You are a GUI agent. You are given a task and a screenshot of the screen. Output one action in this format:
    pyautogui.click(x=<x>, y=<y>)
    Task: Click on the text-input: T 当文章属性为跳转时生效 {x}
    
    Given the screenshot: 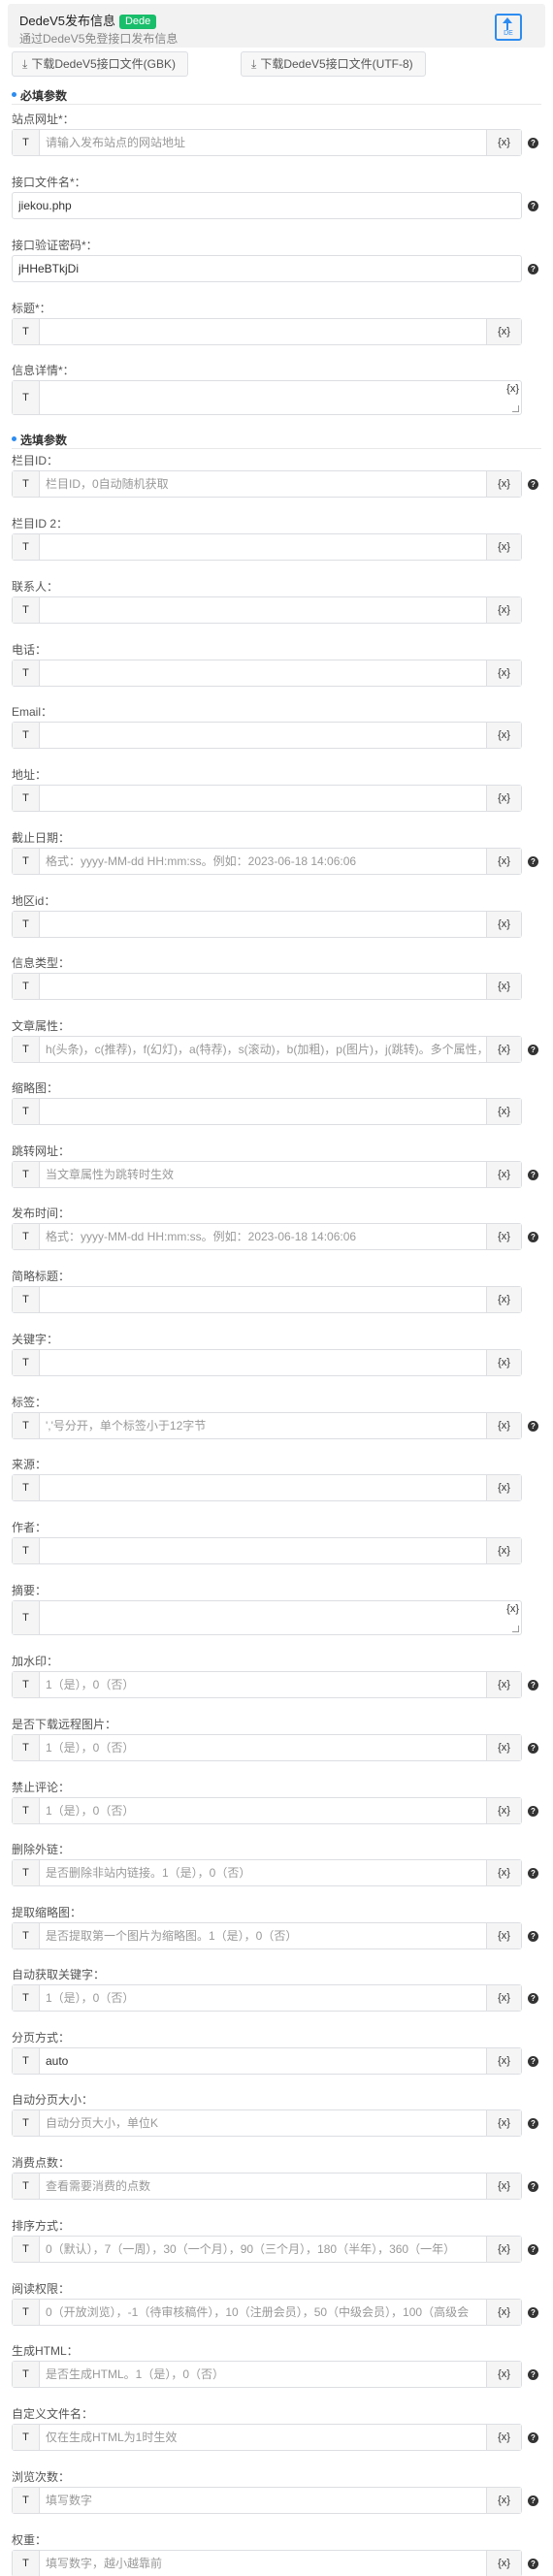 What is the action you would take?
    pyautogui.click(x=267, y=1174)
    